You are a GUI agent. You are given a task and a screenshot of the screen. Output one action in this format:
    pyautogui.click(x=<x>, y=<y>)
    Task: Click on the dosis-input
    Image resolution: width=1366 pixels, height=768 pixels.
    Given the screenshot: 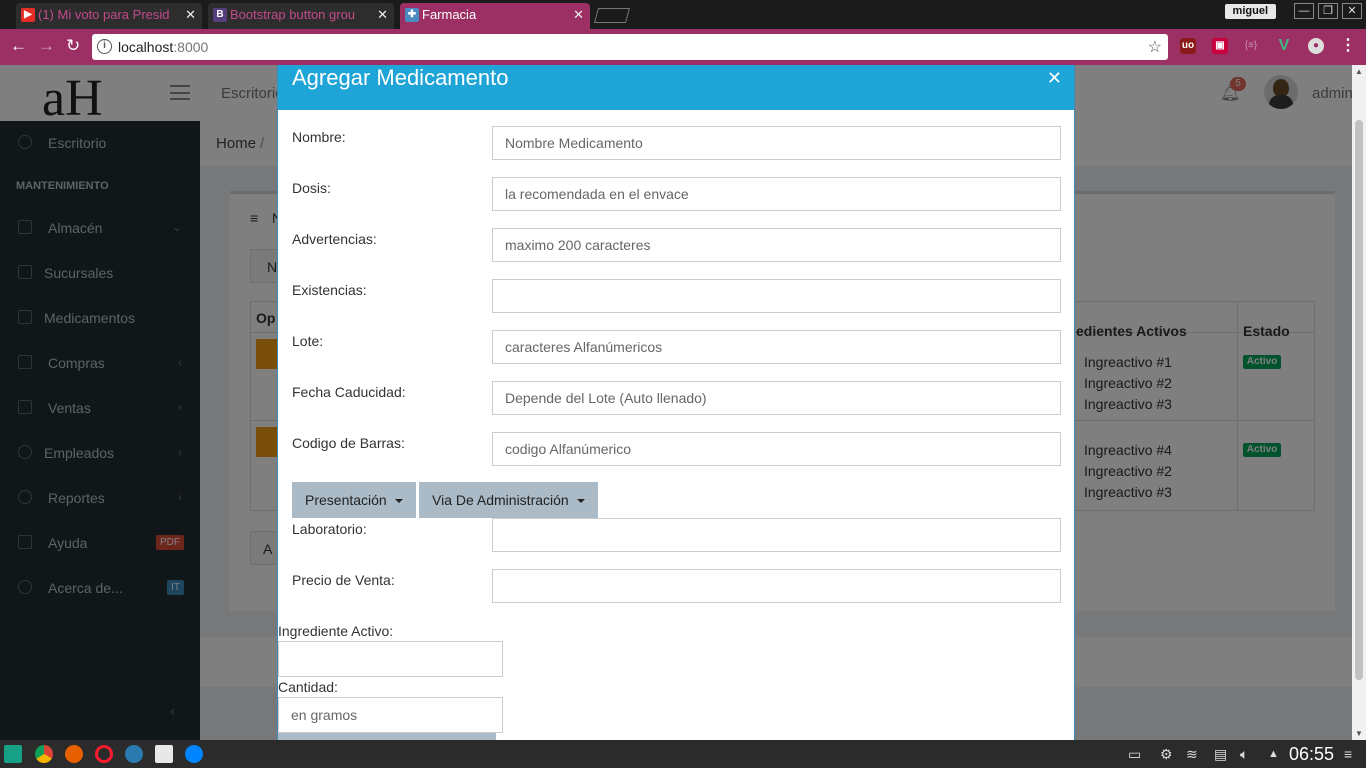 What is the action you would take?
    pyautogui.click(x=776, y=194)
    